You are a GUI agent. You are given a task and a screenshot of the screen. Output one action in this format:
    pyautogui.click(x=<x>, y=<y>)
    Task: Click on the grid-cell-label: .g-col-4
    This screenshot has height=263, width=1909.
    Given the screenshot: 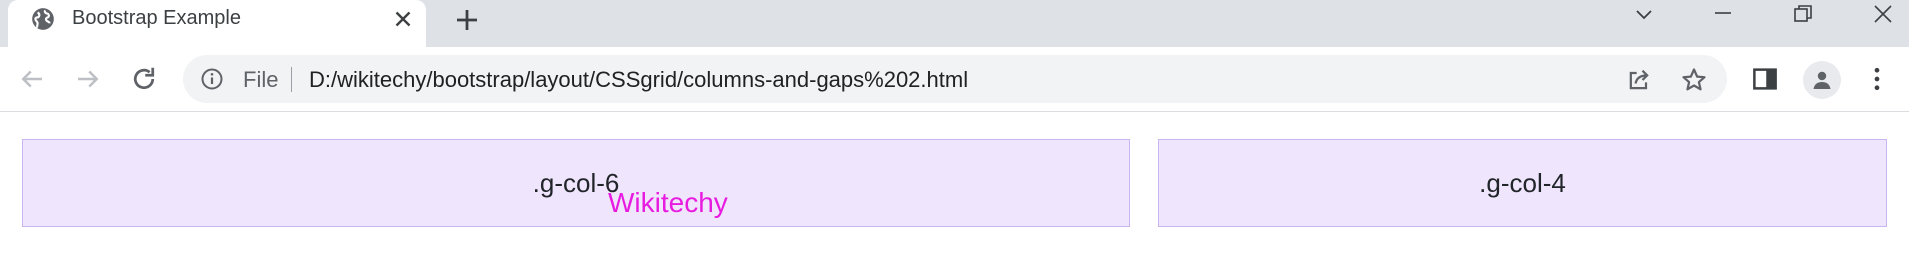 What is the action you would take?
    pyautogui.click(x=1522, y=182)
    